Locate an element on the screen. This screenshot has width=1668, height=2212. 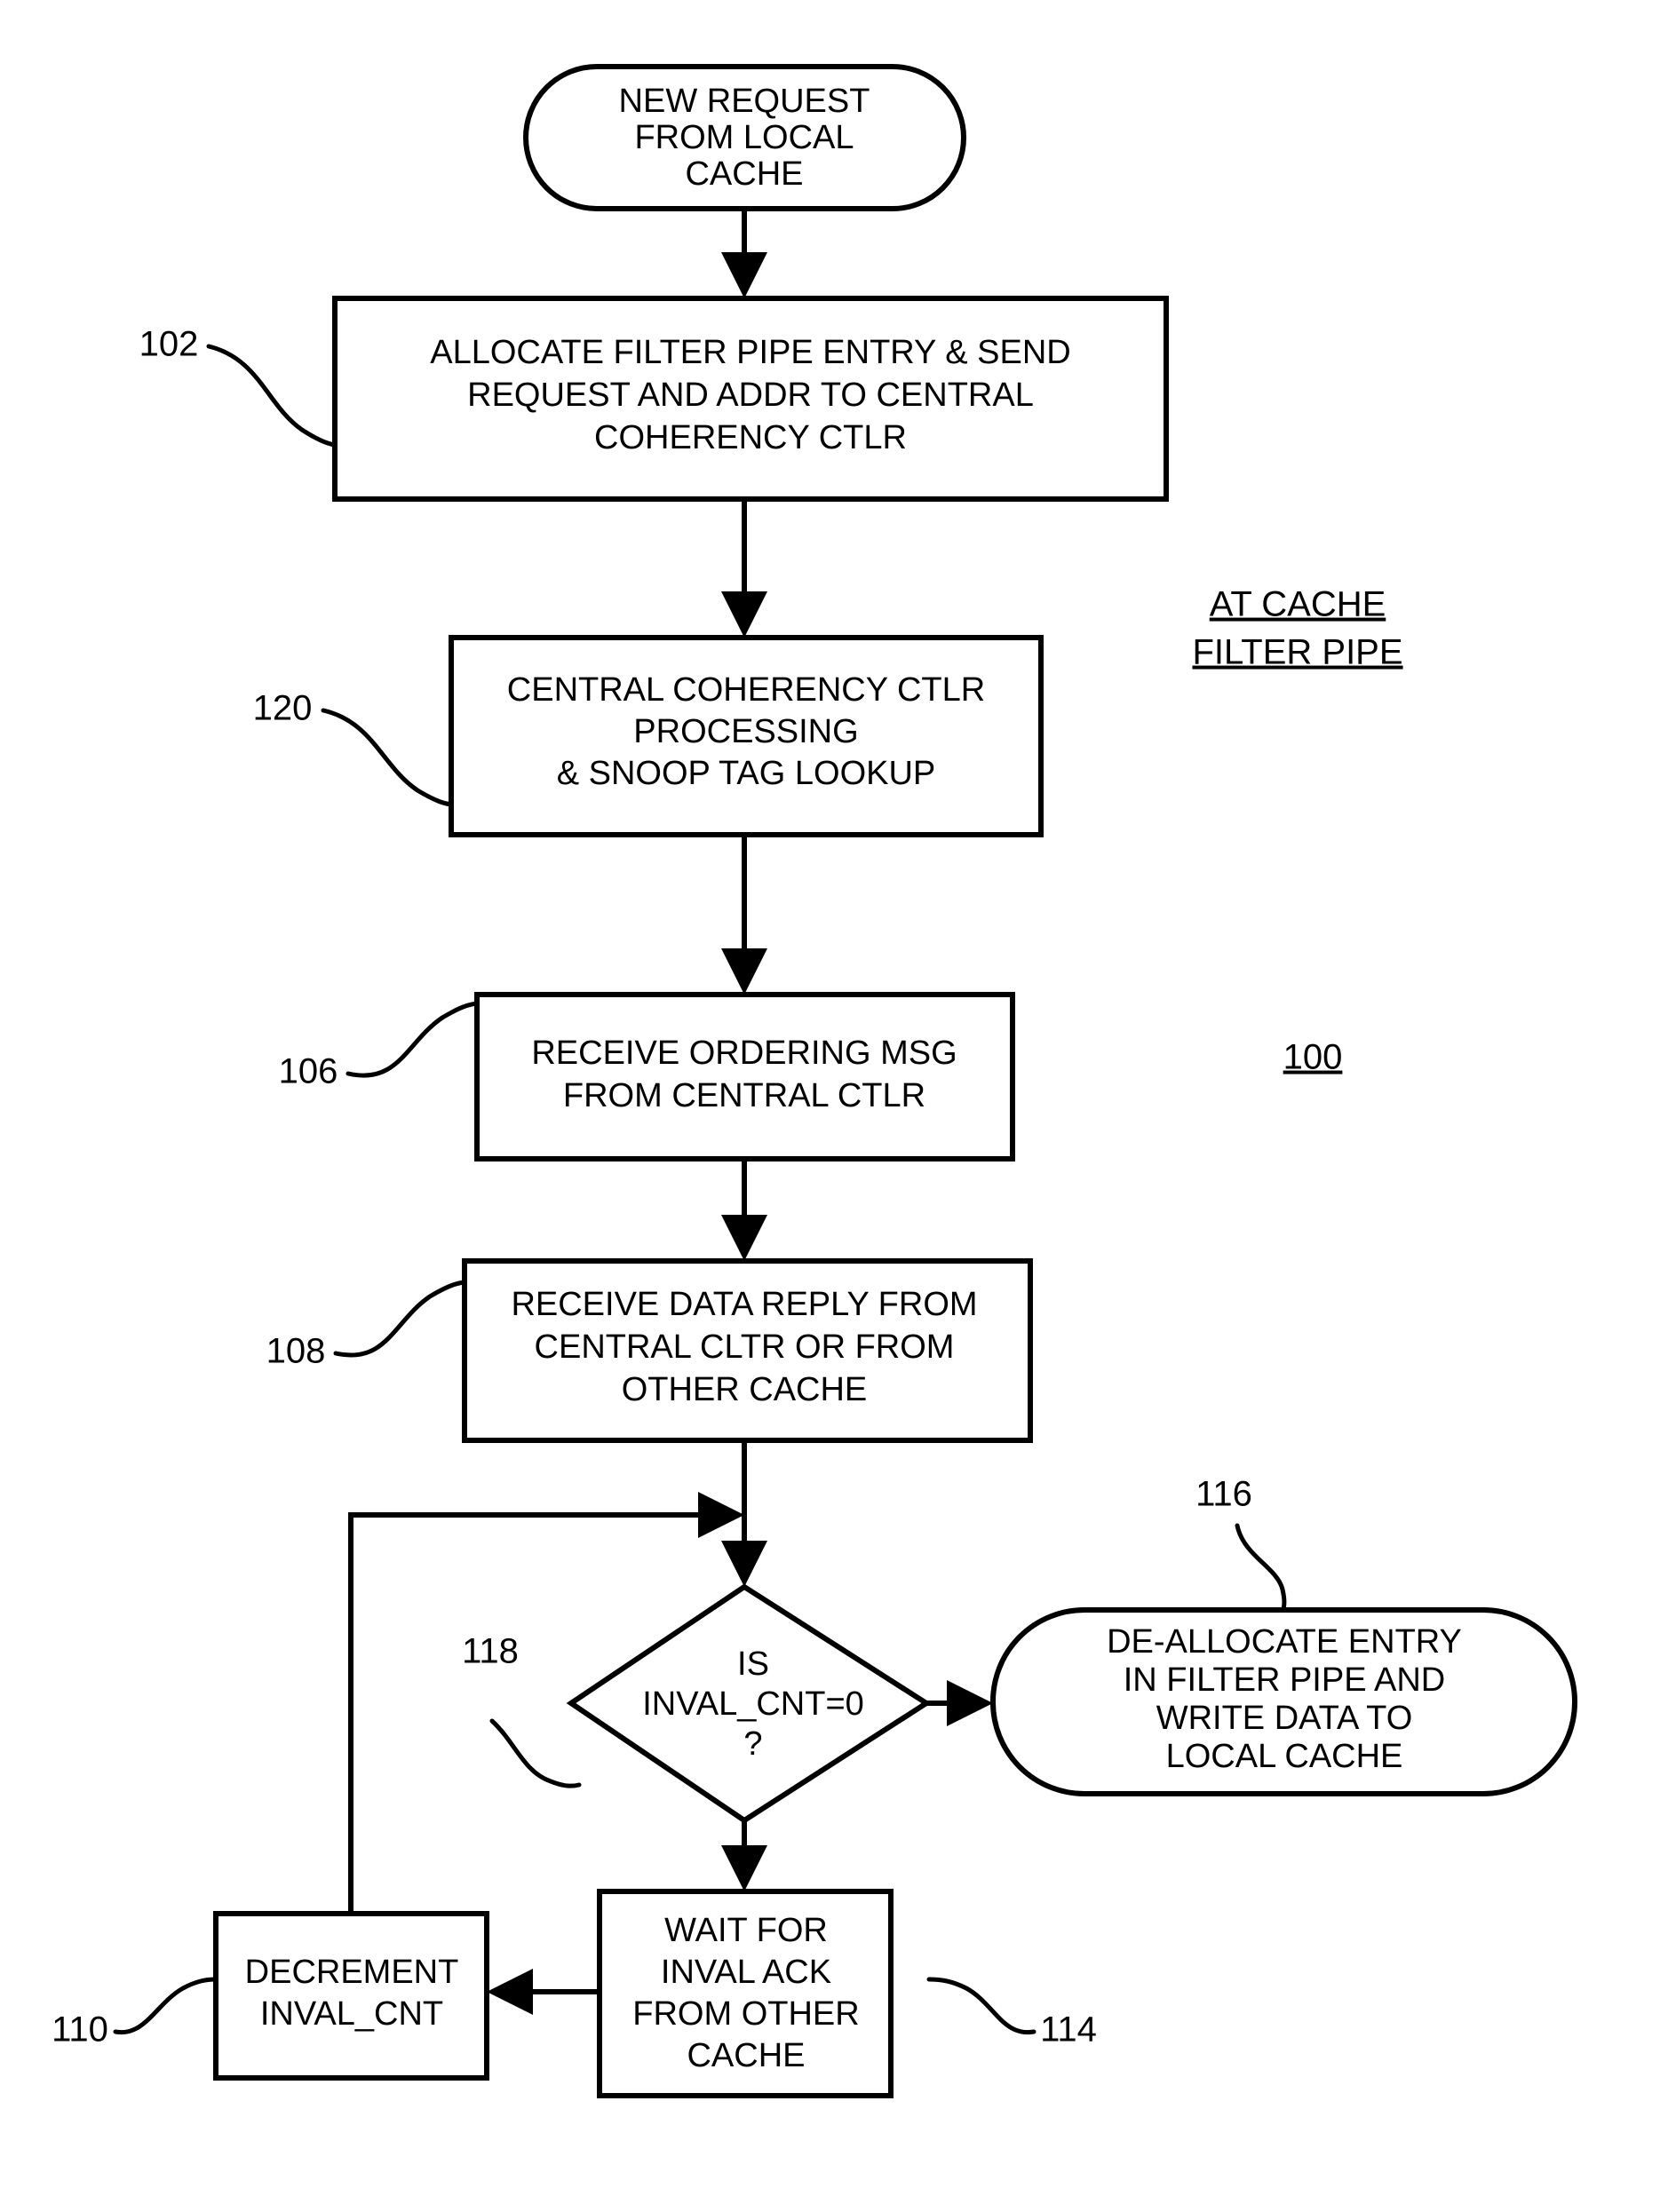
annotation-at-cache-line-1: AT CACHE is located at coordinates (1298, 604).